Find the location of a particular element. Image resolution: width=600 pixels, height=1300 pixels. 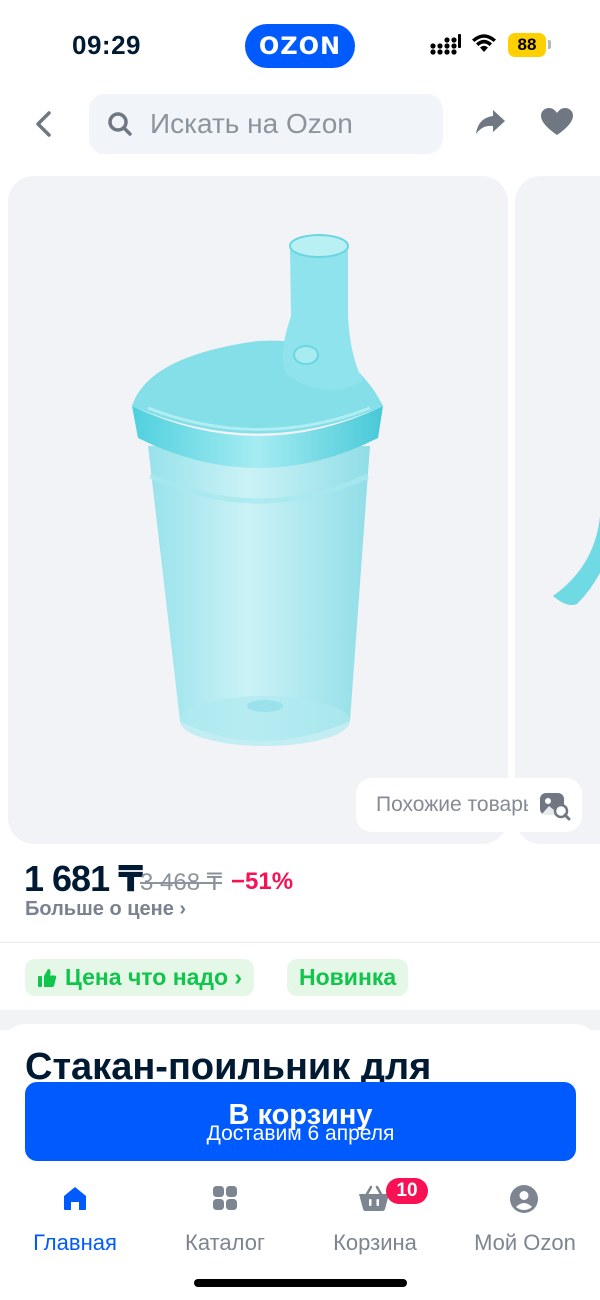

discount-percent: −51% is located at coordinates (262, 881).